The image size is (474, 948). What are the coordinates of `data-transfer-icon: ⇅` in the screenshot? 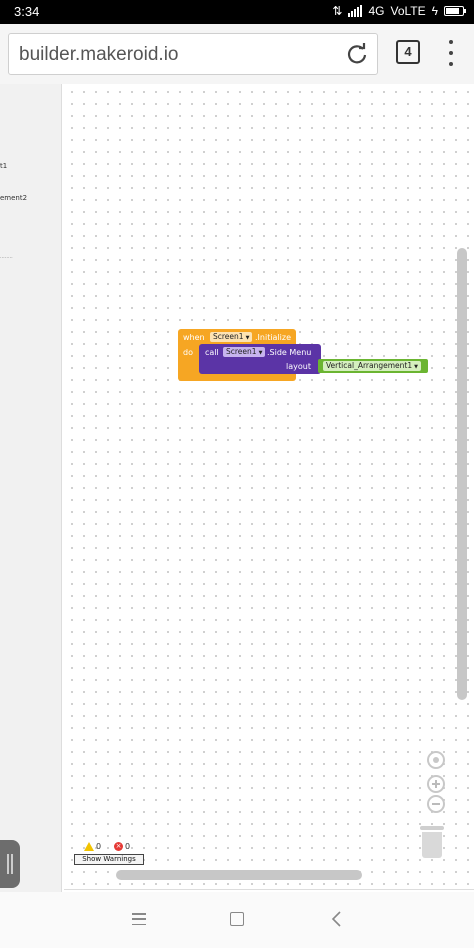 It's located at (337, 11).